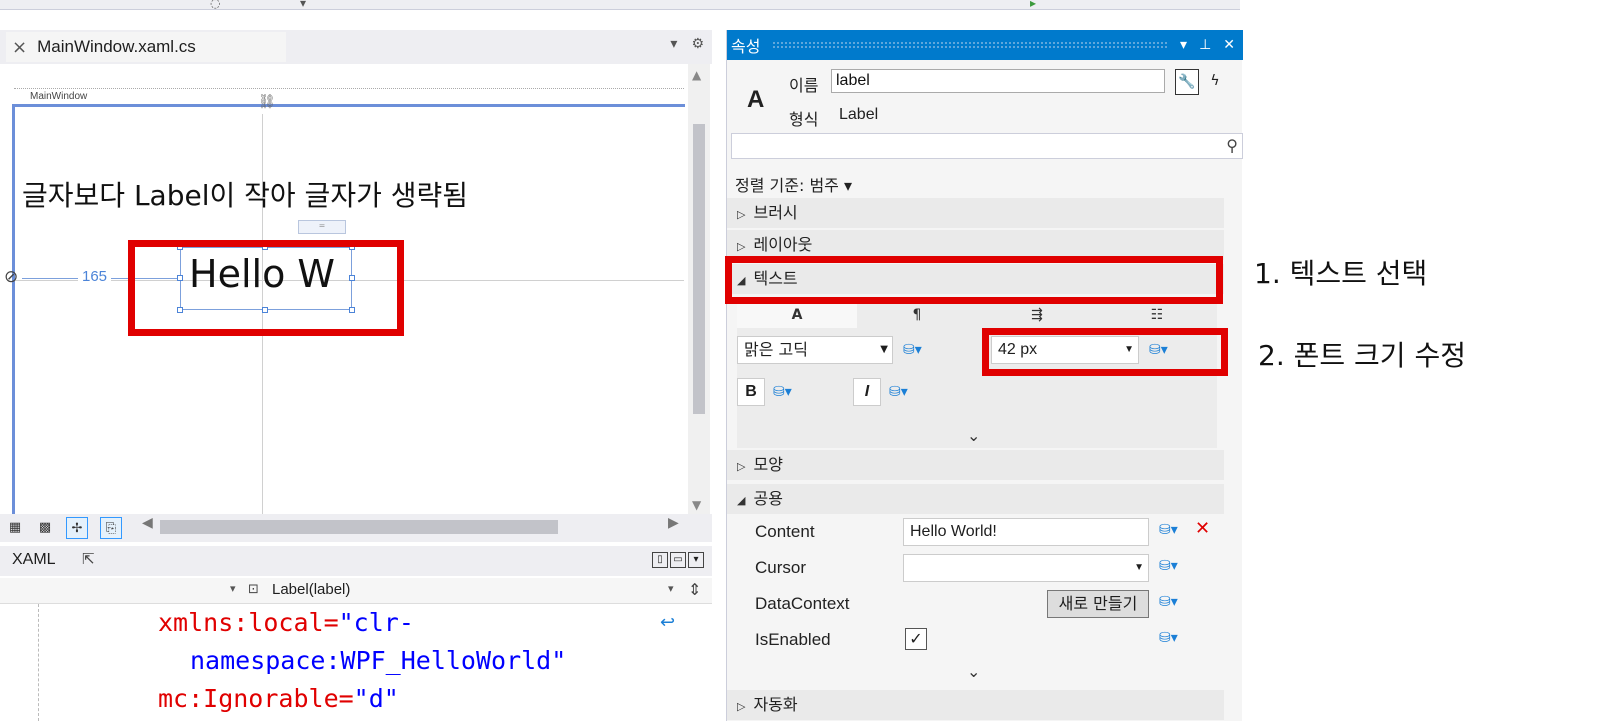 The height and width of the screenshot is (721, 1611). What do you see at coordinates (215, 5) in the screenshot?
I see `toolbar-icon: ◌` at bounding box center [215, 5].